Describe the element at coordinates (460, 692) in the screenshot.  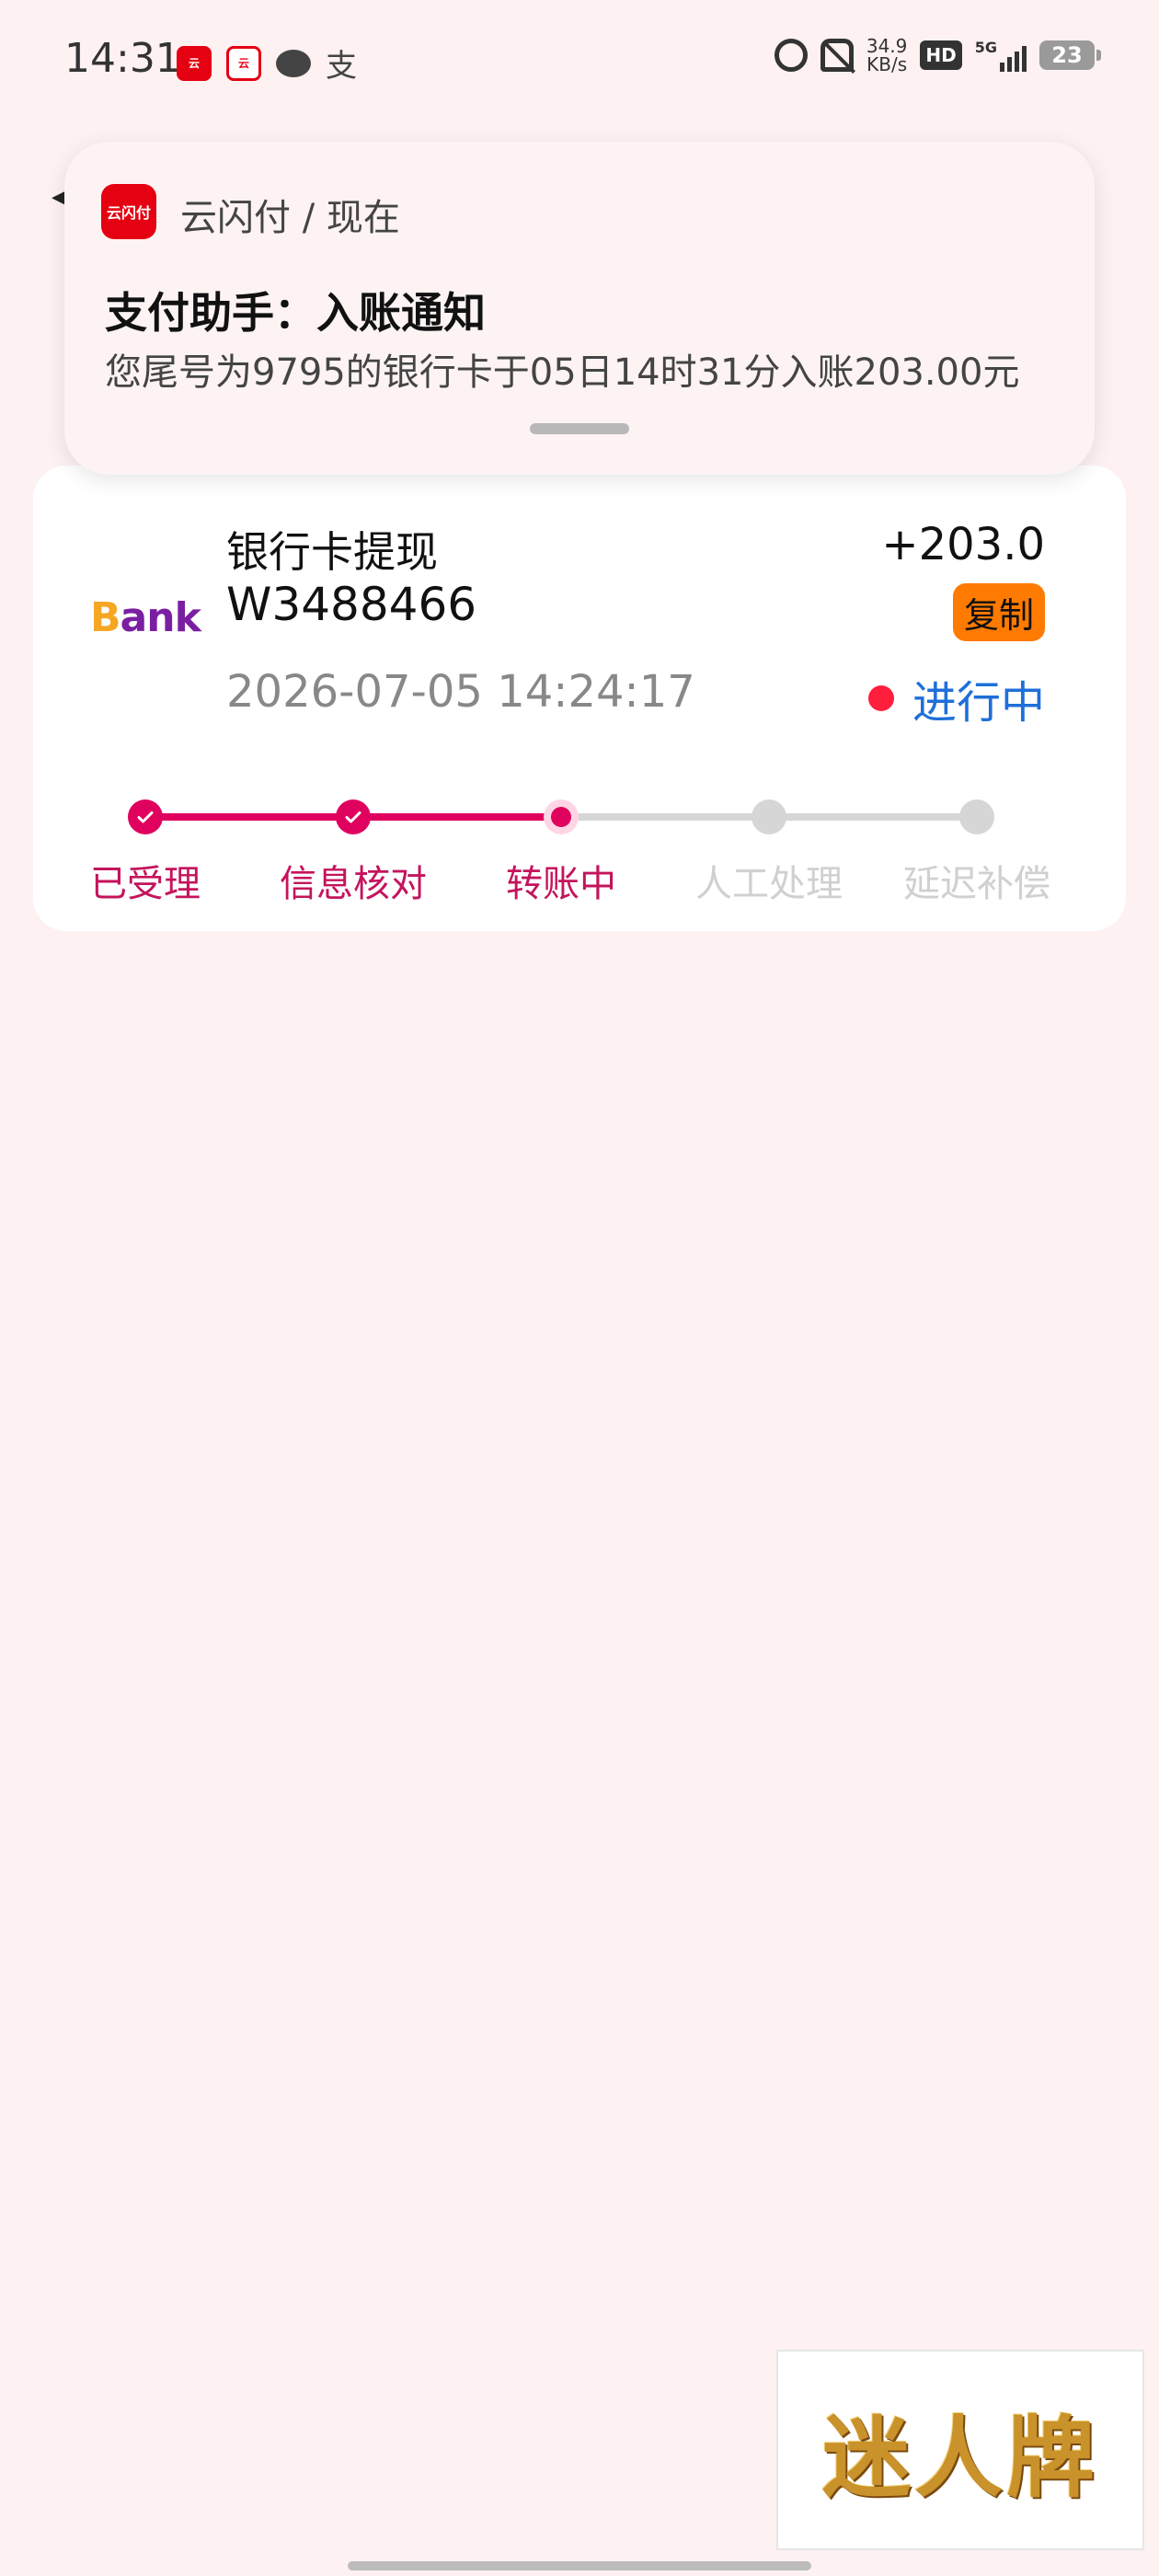
I see `transaction-datetime: 2026-07-05 14:24:17` at that location.